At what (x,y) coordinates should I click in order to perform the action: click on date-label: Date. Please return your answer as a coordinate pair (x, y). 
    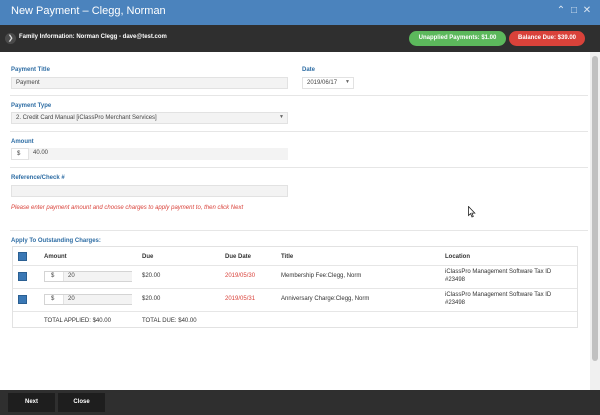
    Looking at the image, I should click on (309, 70).